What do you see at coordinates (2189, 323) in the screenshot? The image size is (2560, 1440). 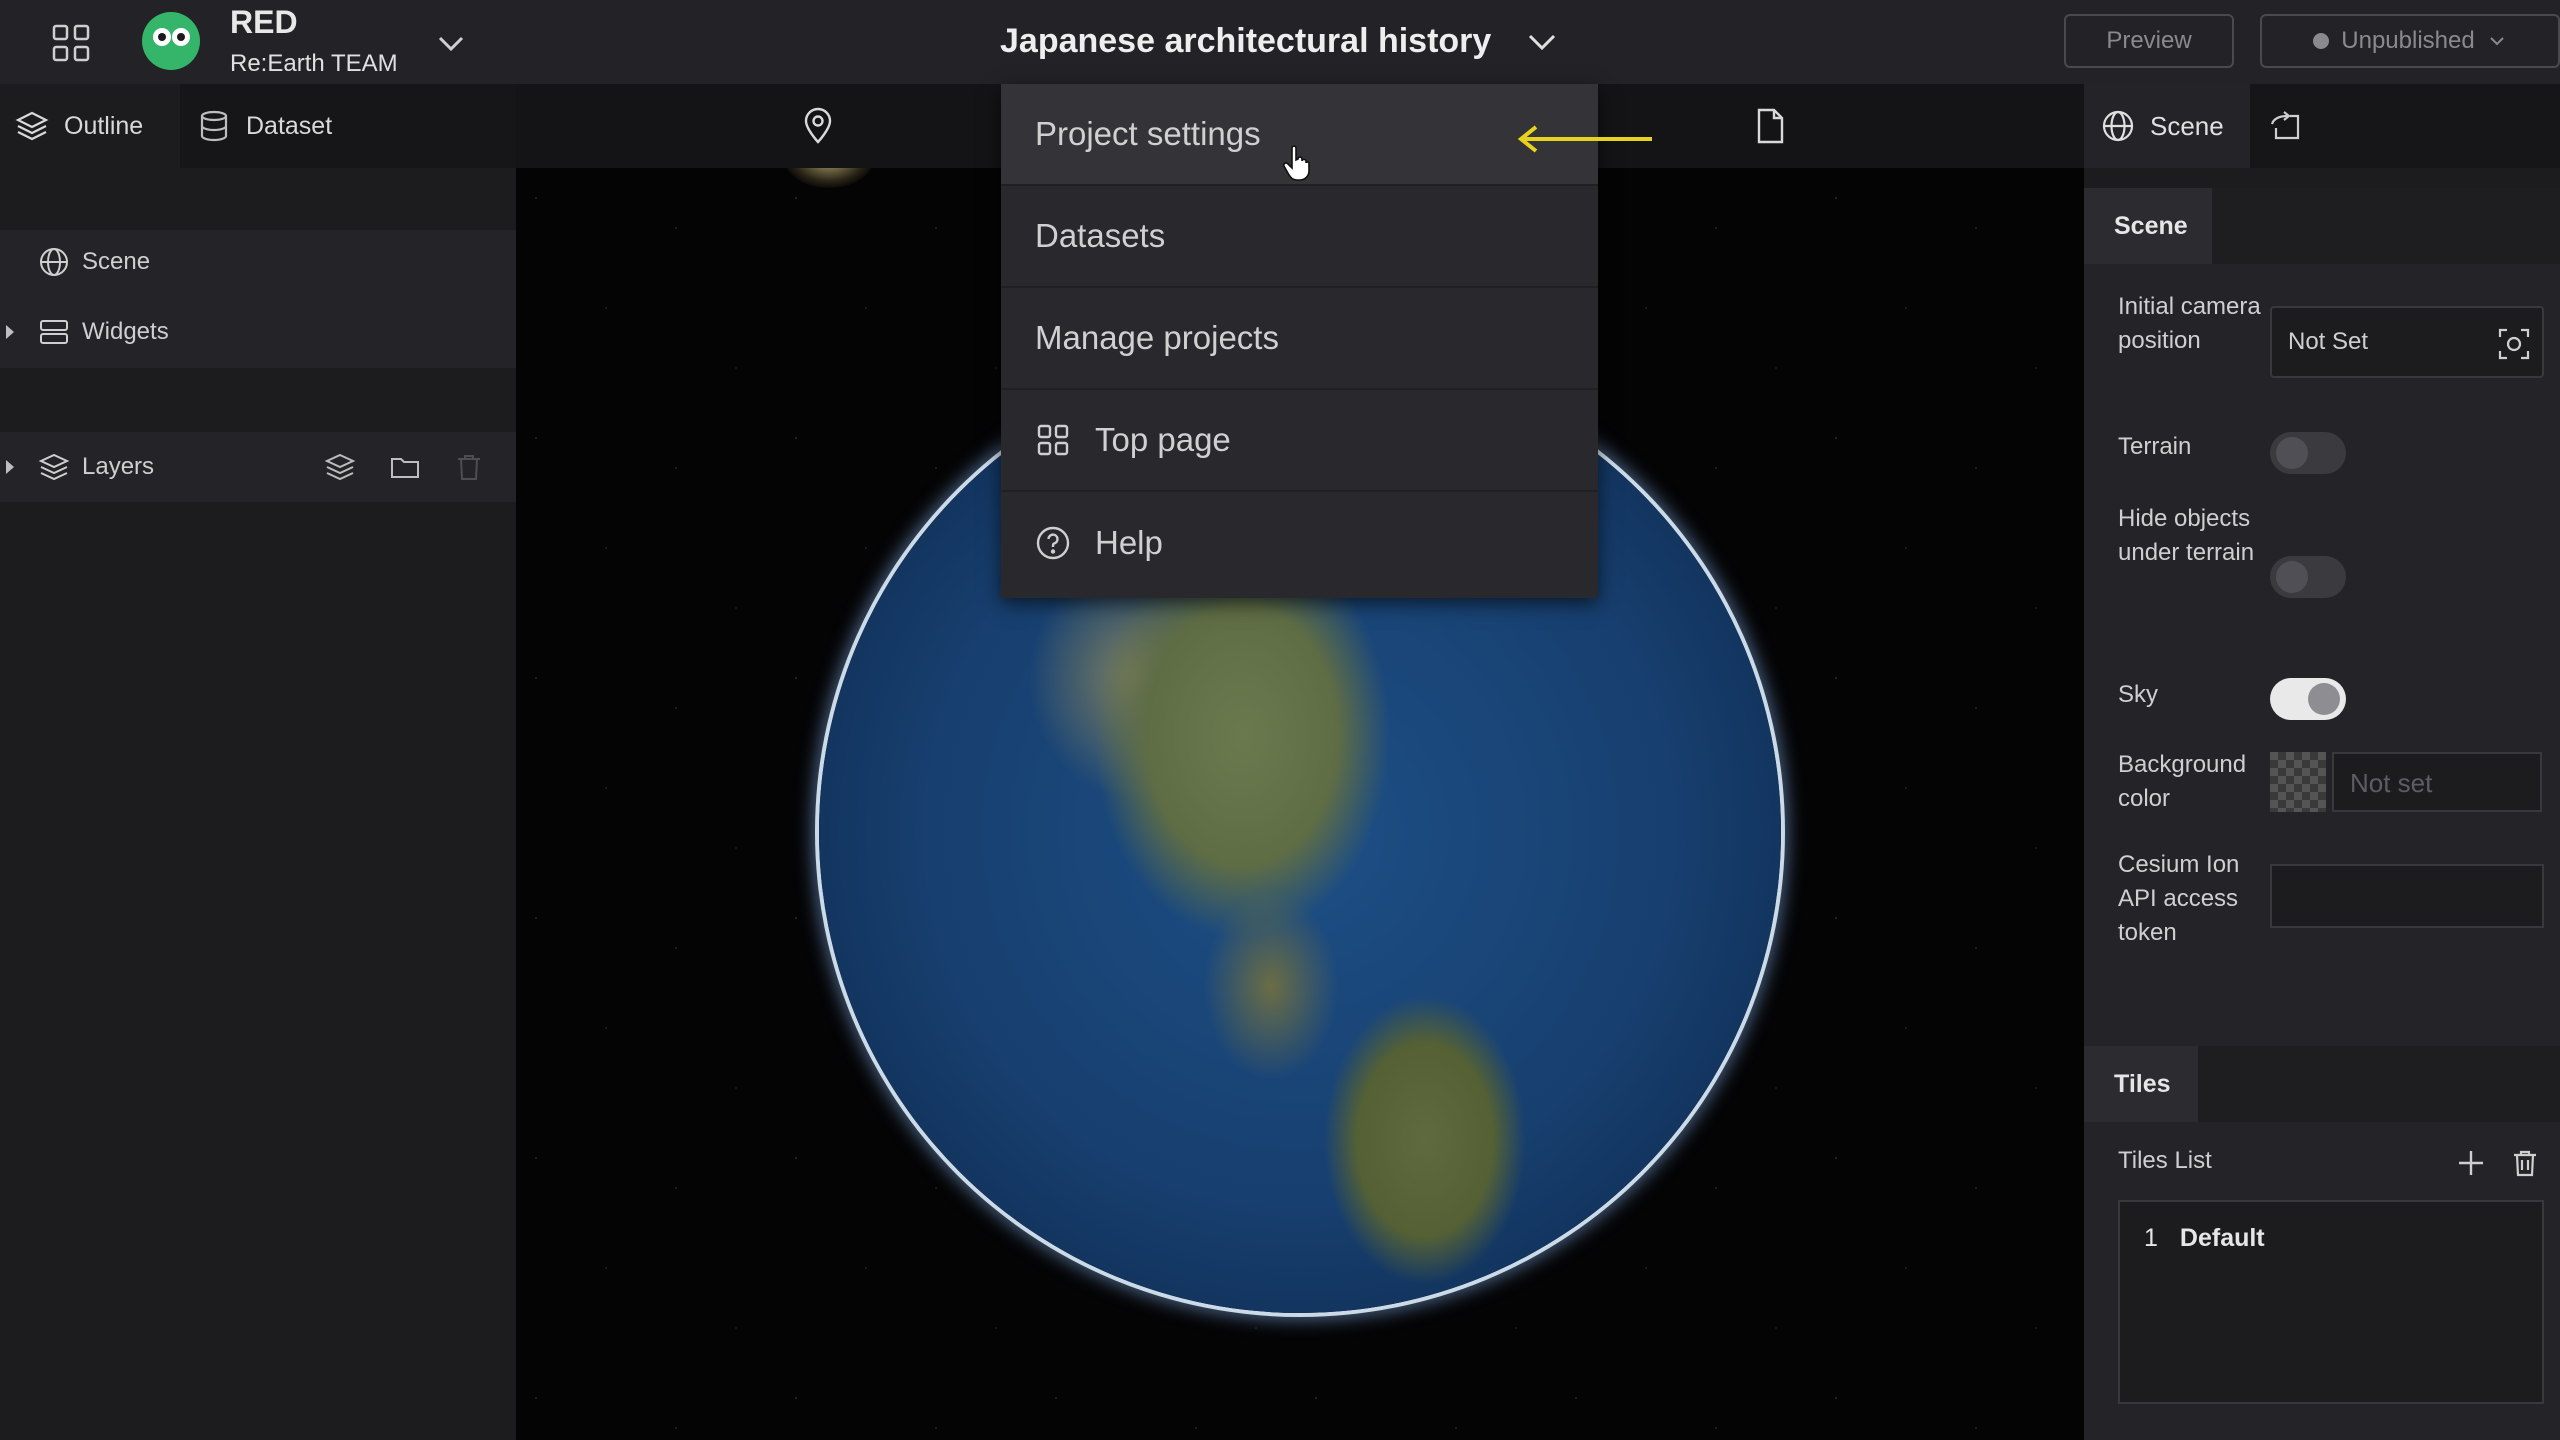 I see `camera-position-label: Initial camera position` at bounding box center [2189, 323].